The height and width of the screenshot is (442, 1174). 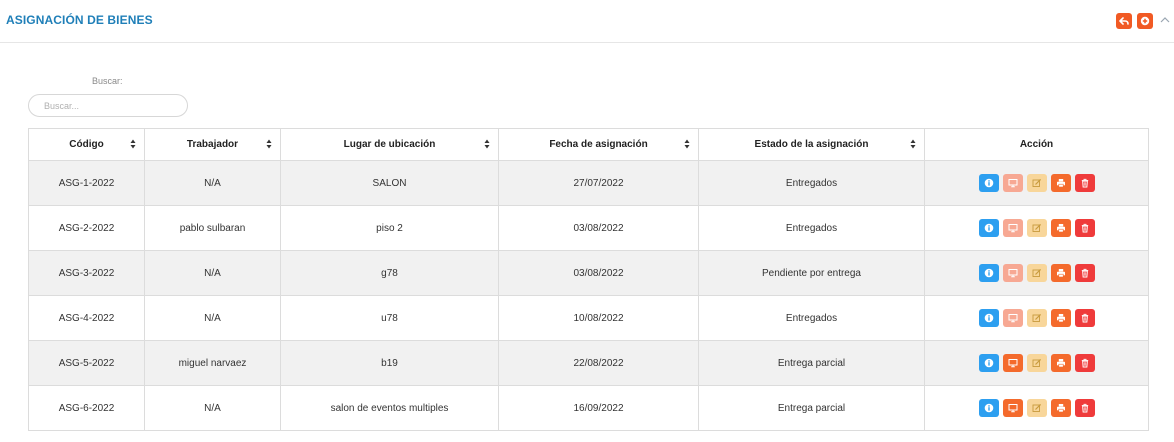 What do you see at coordinates (389, 273) in the screenshot?
I see `cell-lugar: g78` at bounding box center [389, 273].